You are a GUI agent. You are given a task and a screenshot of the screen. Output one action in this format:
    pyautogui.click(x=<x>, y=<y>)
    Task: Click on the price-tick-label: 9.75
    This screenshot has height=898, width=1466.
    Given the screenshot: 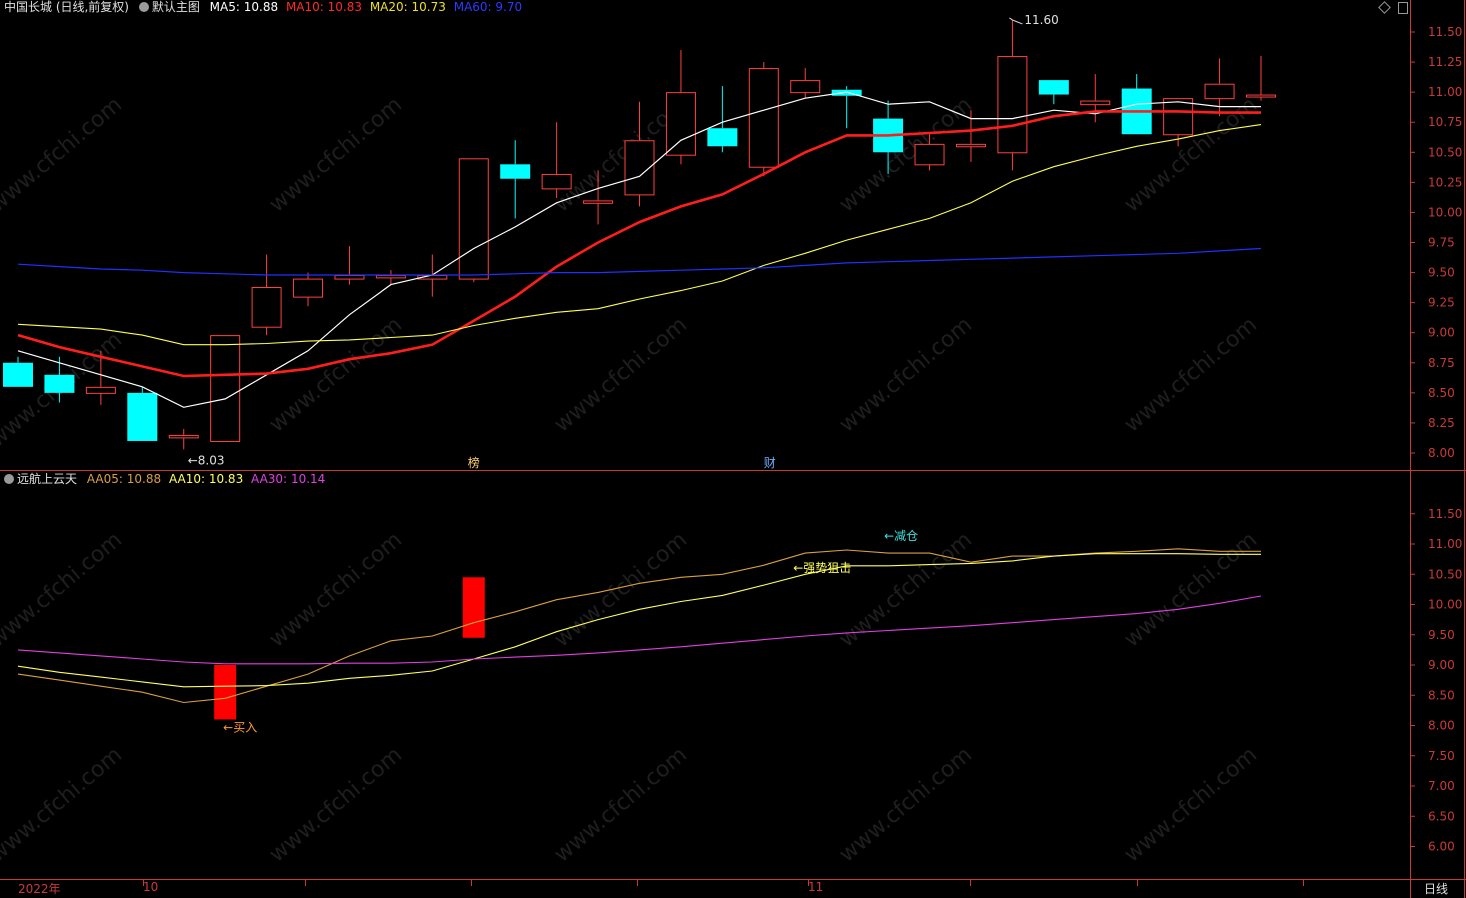 What is the action you would take?
    pyautogui.click(x=1441, y=243)
    